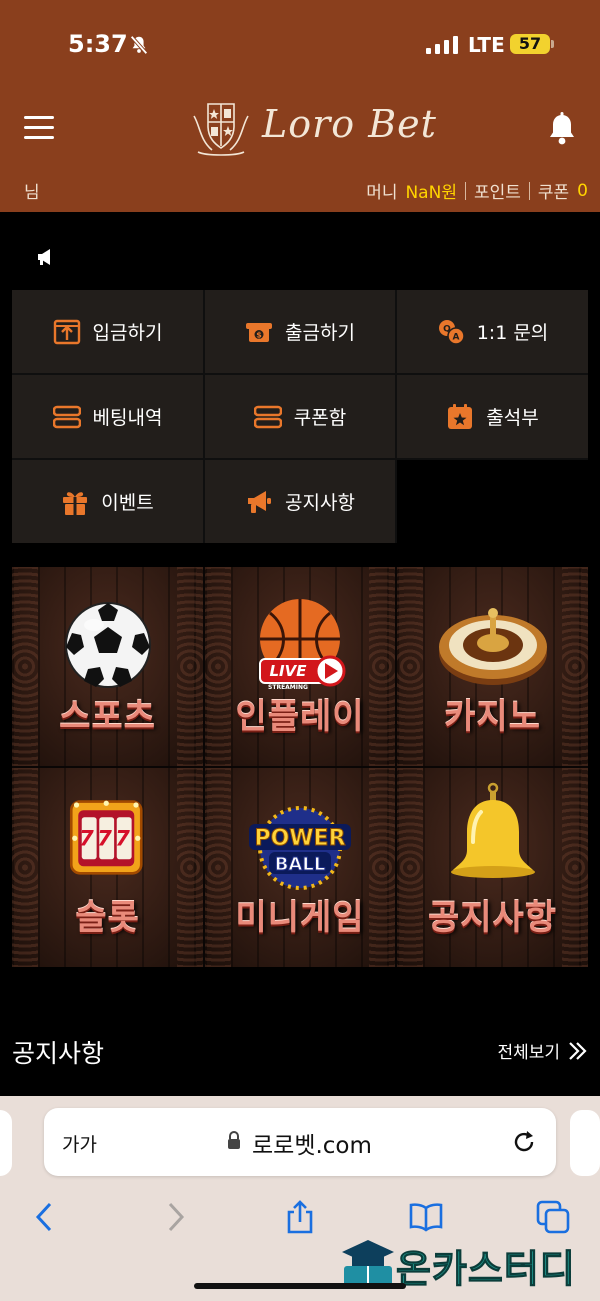  What do you see at coordinates (492, 717) in the screenshot?
I see `game-label: 카지노` at bounding box center [492, 717].